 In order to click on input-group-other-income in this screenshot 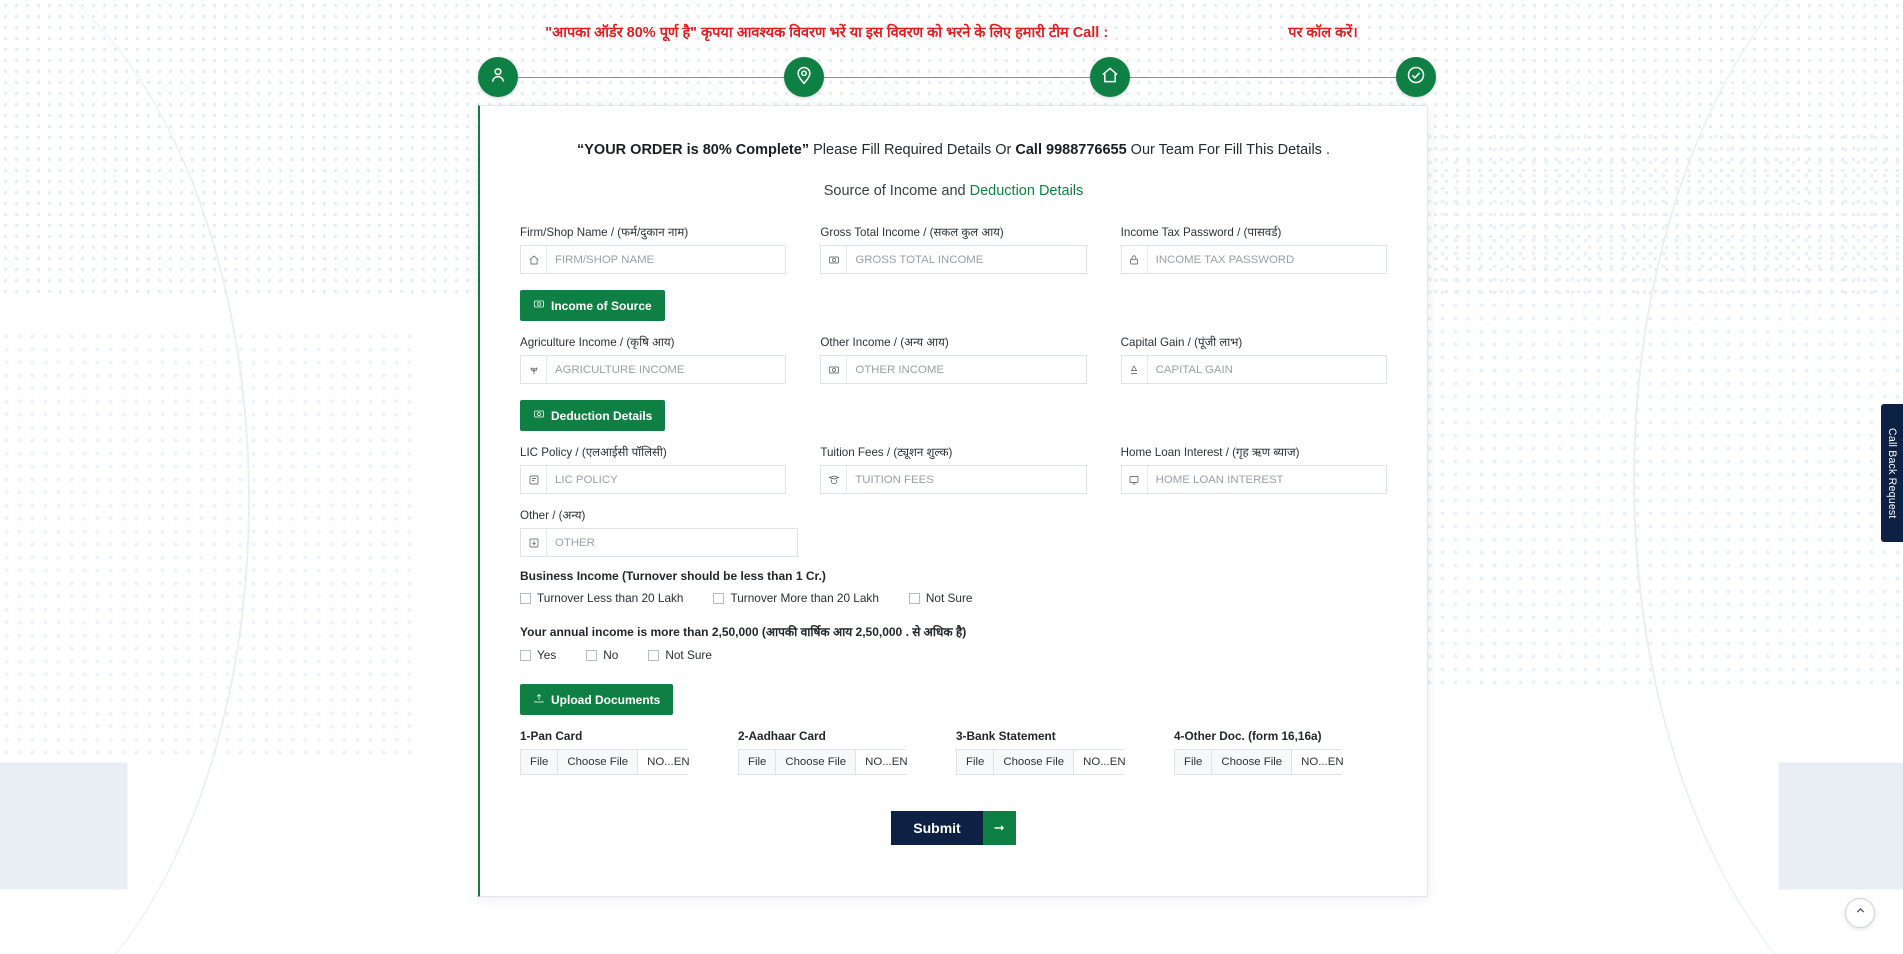, I will do `click(953, 369)`.